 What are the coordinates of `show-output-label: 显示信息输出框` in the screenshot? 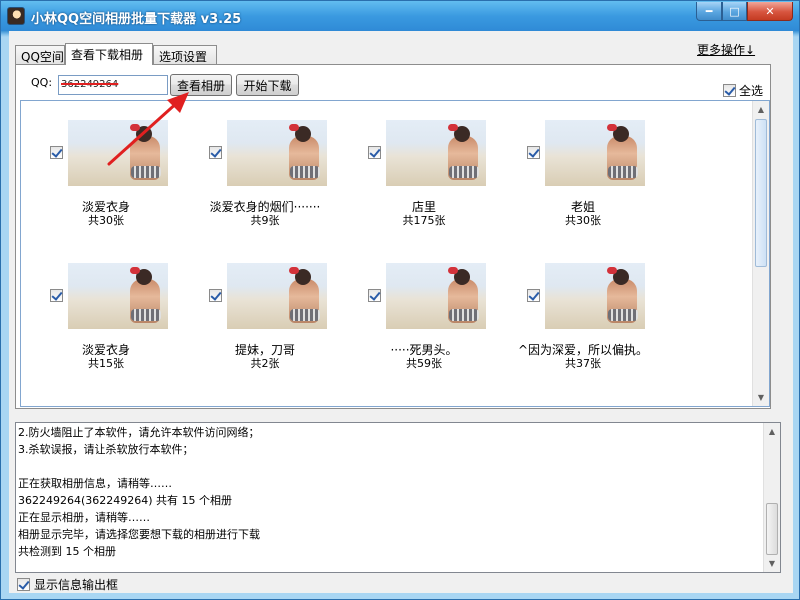 It's located at (76, 585).